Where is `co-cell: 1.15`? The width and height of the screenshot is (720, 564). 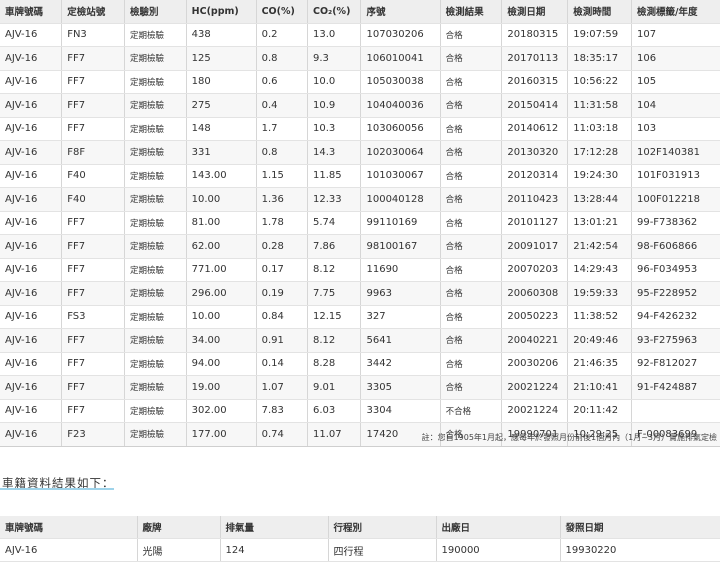 co-cell: 1.15 is located at coordinates (281, 176).